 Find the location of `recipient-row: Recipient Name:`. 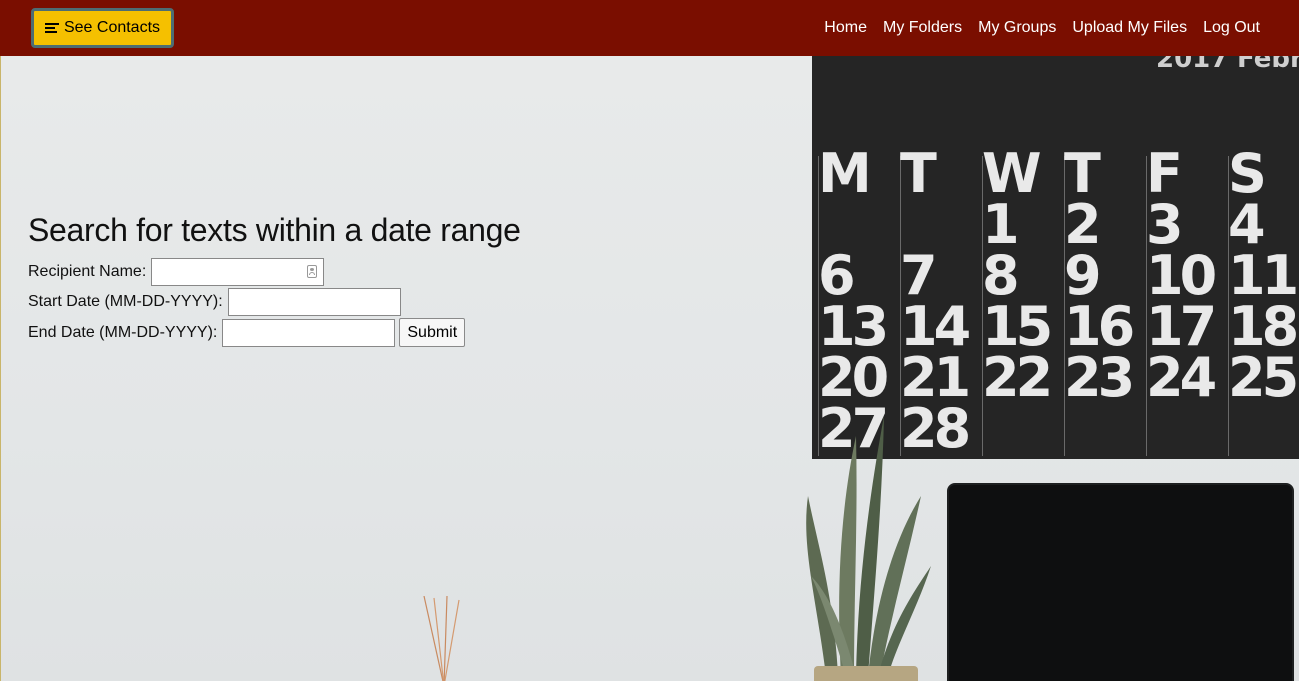

recipient-row: Recipient Name: is located at coordinates (176, 272).